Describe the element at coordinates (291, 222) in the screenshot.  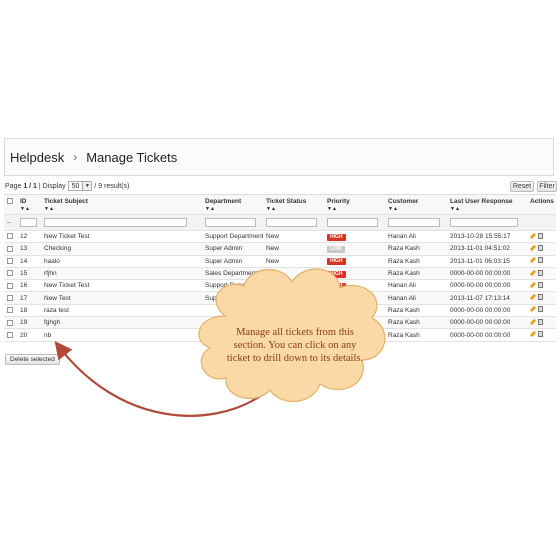
I see `filter-status-input` at that location.